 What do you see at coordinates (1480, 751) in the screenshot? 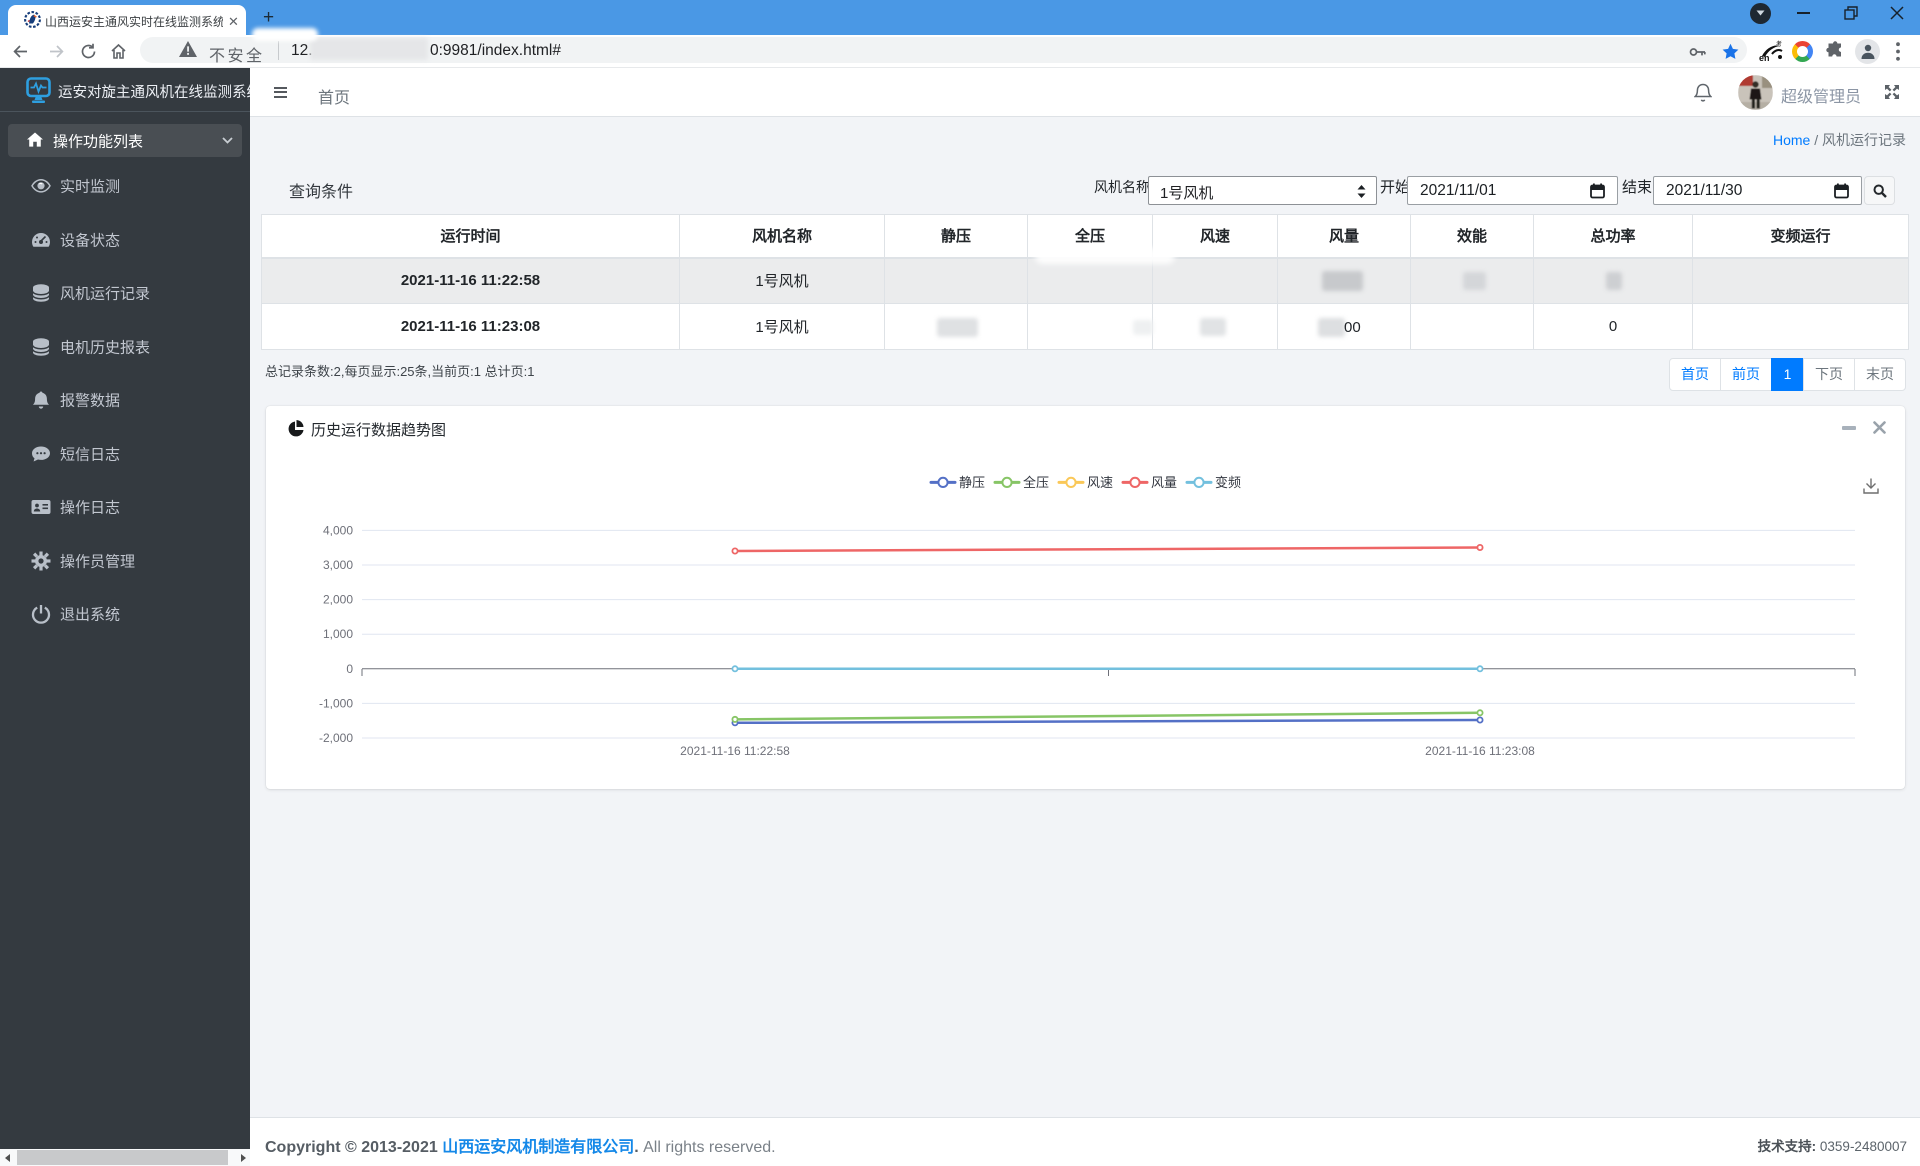
I see `svg-text: 2021-11-16 11:23:08` at bounding box center [1480, 751].